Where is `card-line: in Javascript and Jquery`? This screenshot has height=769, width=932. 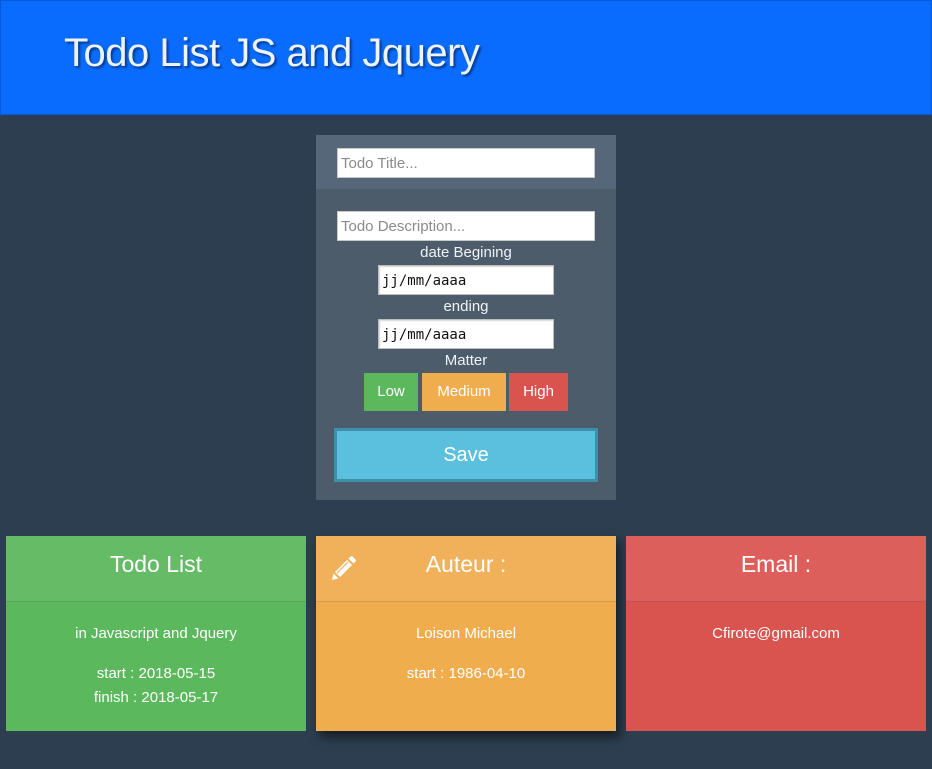
card-line: in Javascript and Jquery is located at coordinates (156, 633).